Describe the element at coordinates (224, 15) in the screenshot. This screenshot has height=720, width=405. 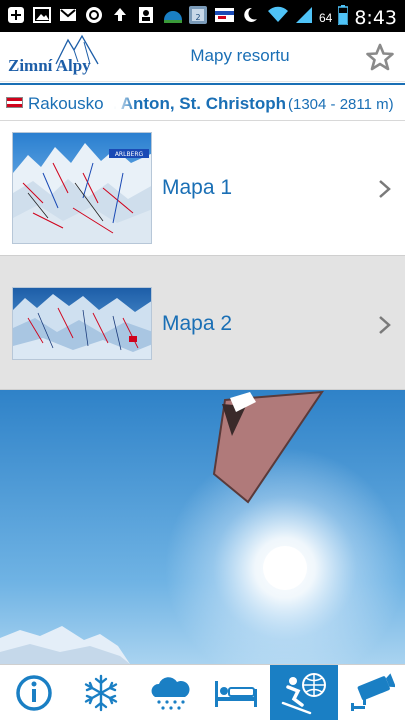
I see `card-icon` at that location.